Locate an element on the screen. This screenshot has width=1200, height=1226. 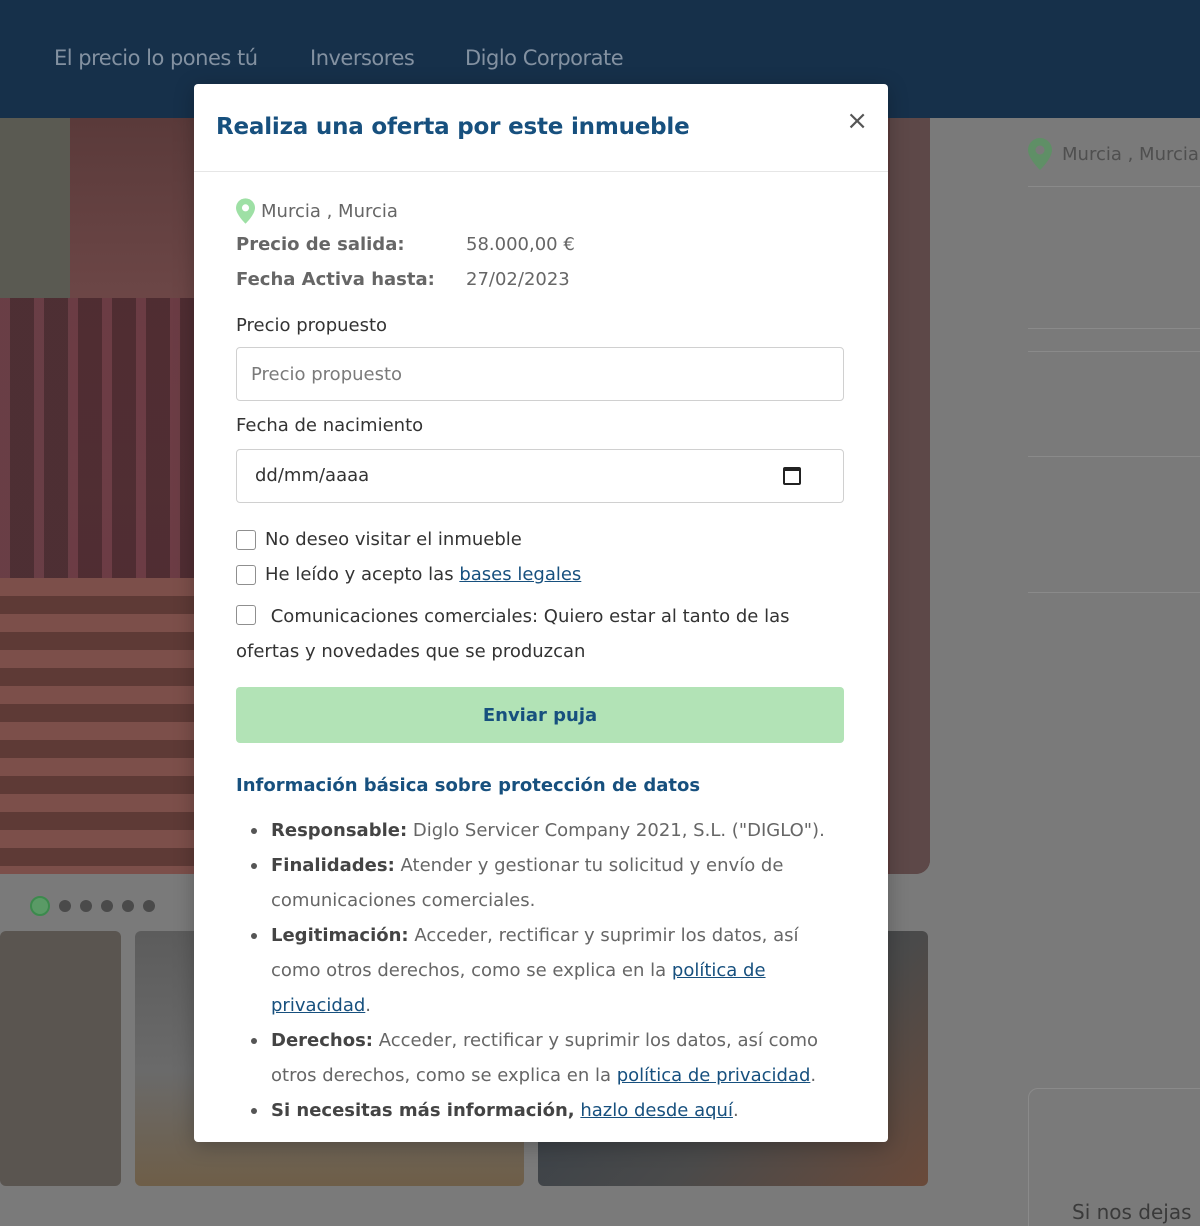
more-info-label: Si necesitas más información, is located at coordinates (423, 1110).